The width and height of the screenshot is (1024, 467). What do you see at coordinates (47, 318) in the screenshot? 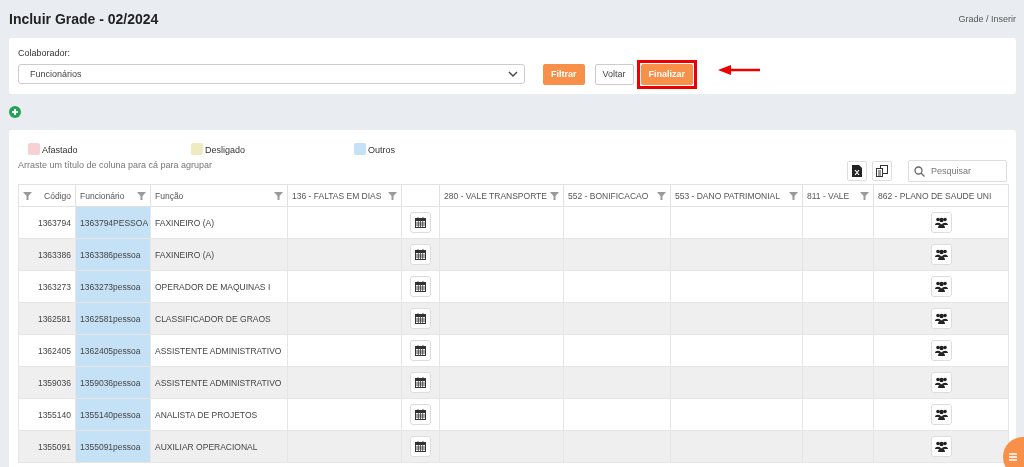
I see `table-cell: 1362581` at bounding box center [47, 318].